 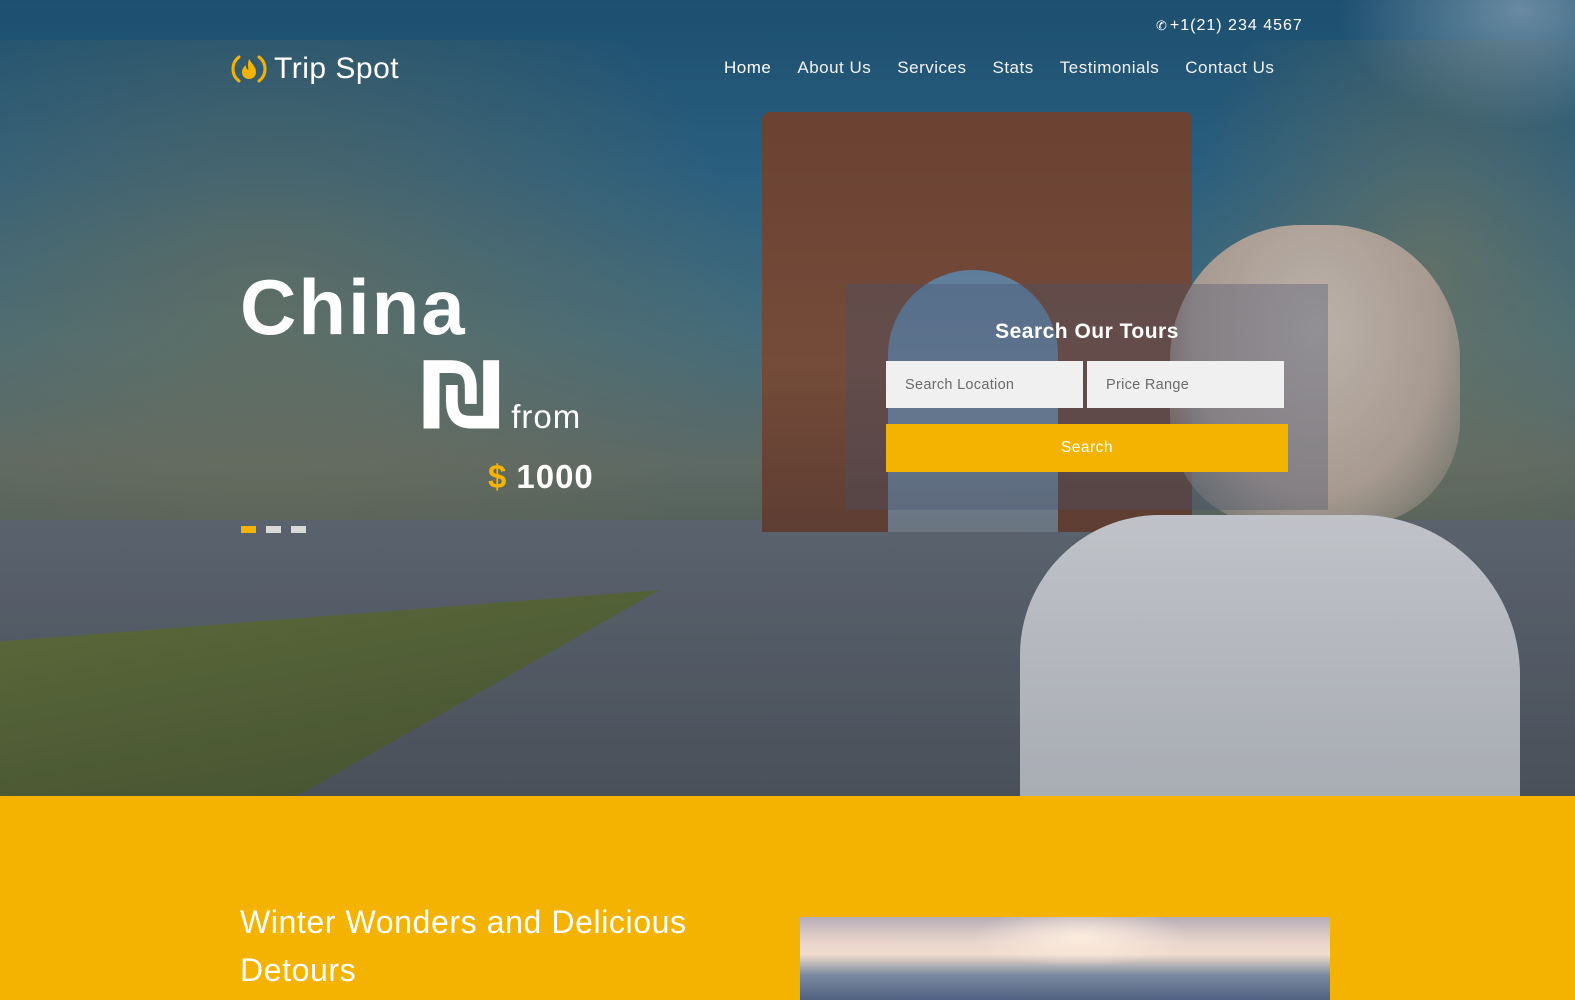 I want to click on phone-icon: ✆, so click(x=1162, y=25).